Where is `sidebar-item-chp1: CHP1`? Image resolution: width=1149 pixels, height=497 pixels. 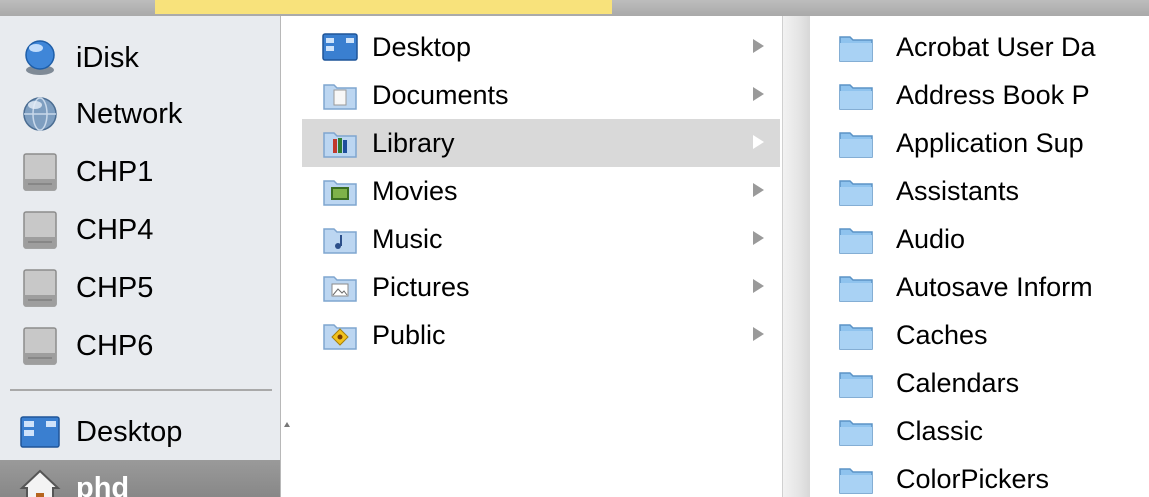
sidebar-item-chp1: CHP1 is located at coordinates (140, 172).